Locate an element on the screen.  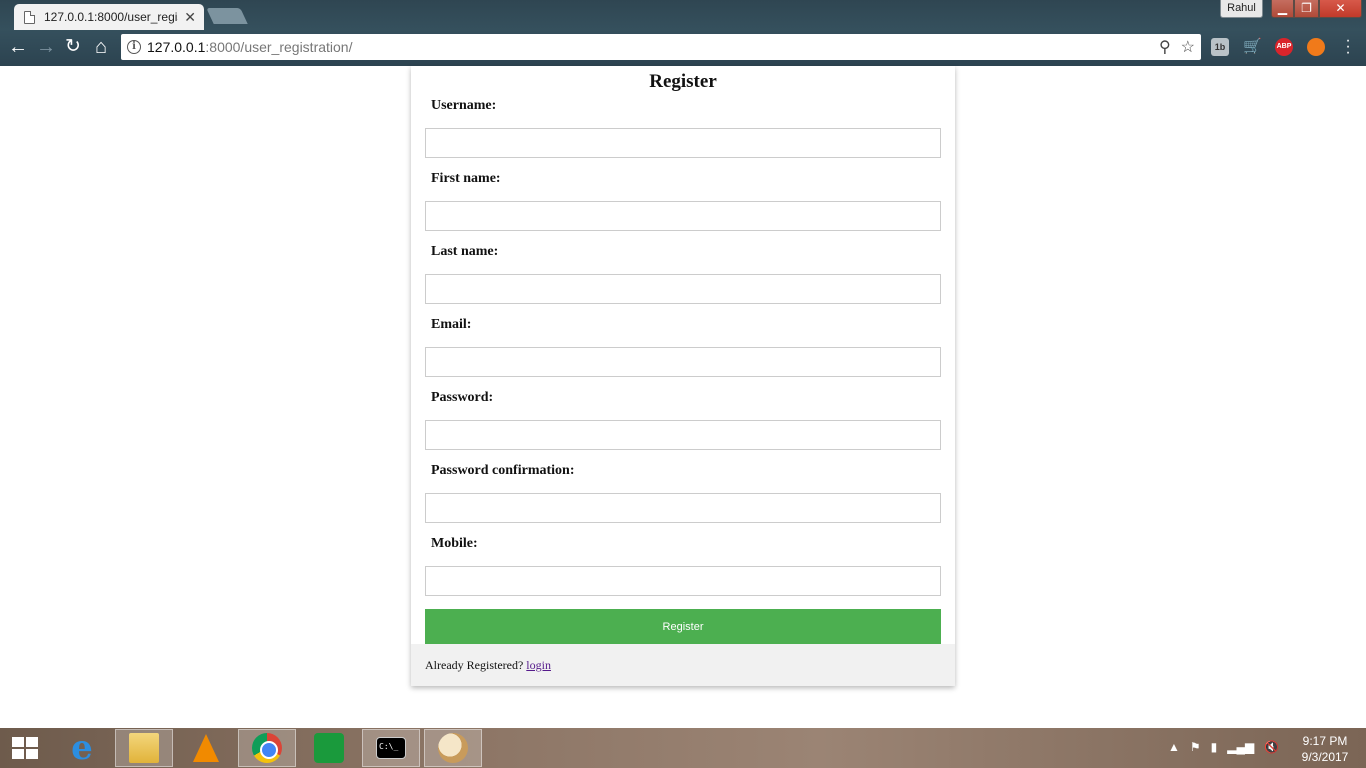
taskbar-paint is located at coordinates (453, 748).